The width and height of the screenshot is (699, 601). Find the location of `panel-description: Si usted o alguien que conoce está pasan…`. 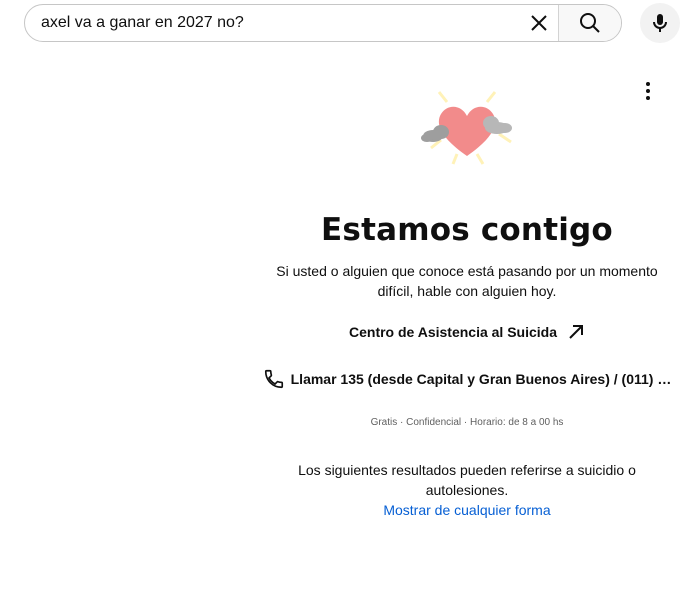

panel-description: Si usted o alguien que conoce está pasan… is located at coordinates (467, 281).